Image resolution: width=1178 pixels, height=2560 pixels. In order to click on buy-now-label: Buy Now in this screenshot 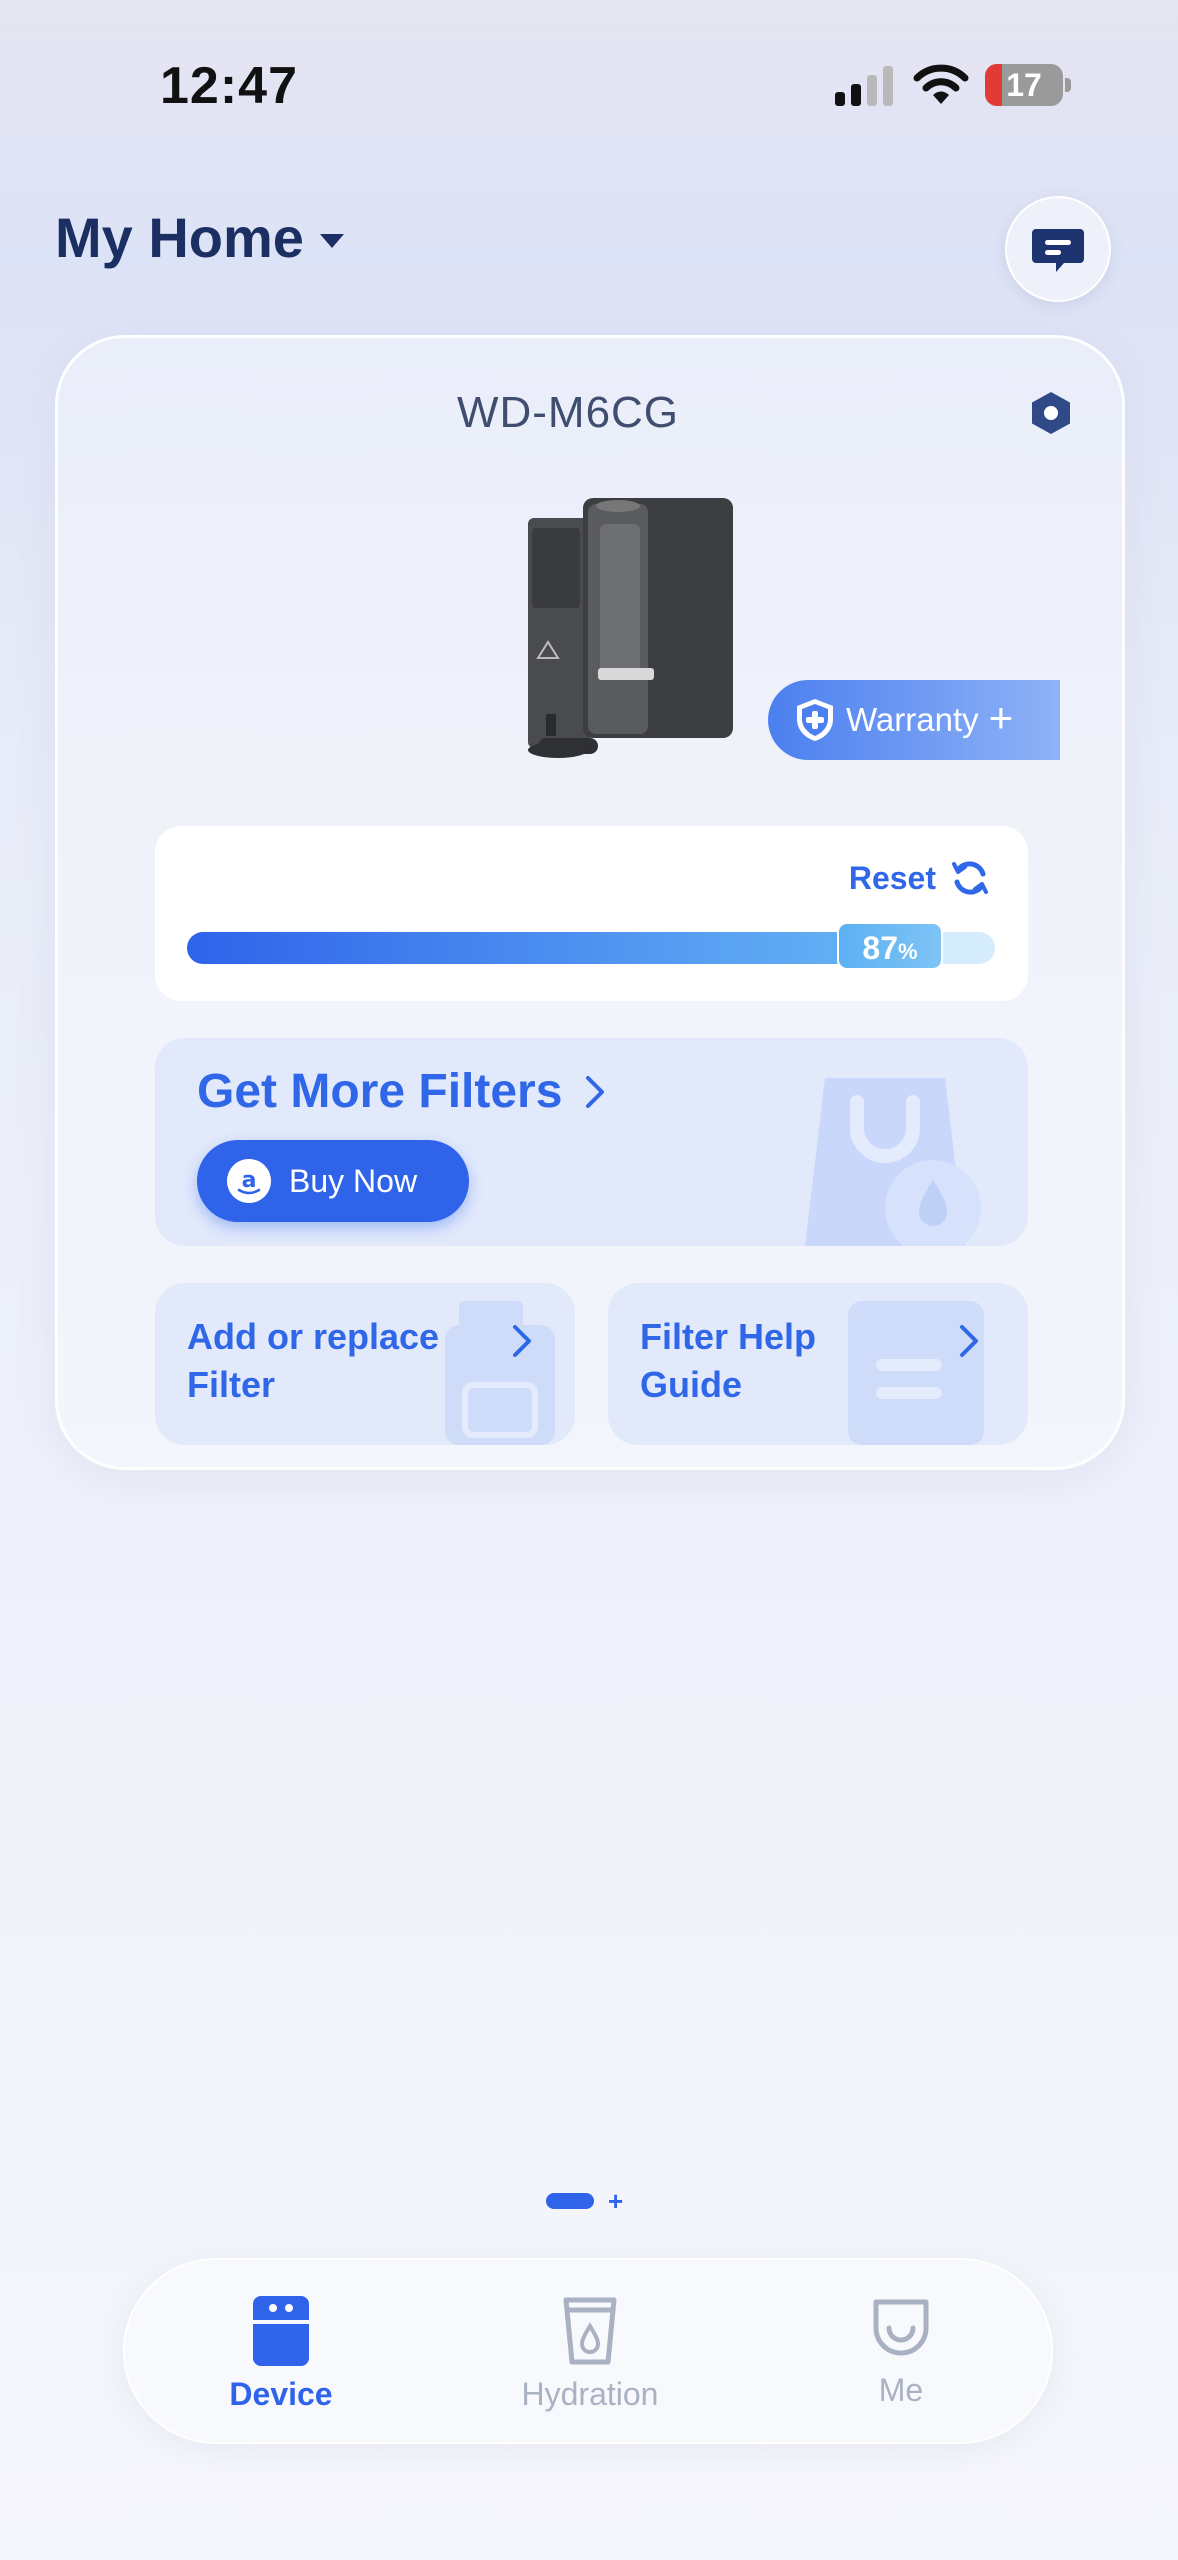, I will do `click(353, 1180)`.